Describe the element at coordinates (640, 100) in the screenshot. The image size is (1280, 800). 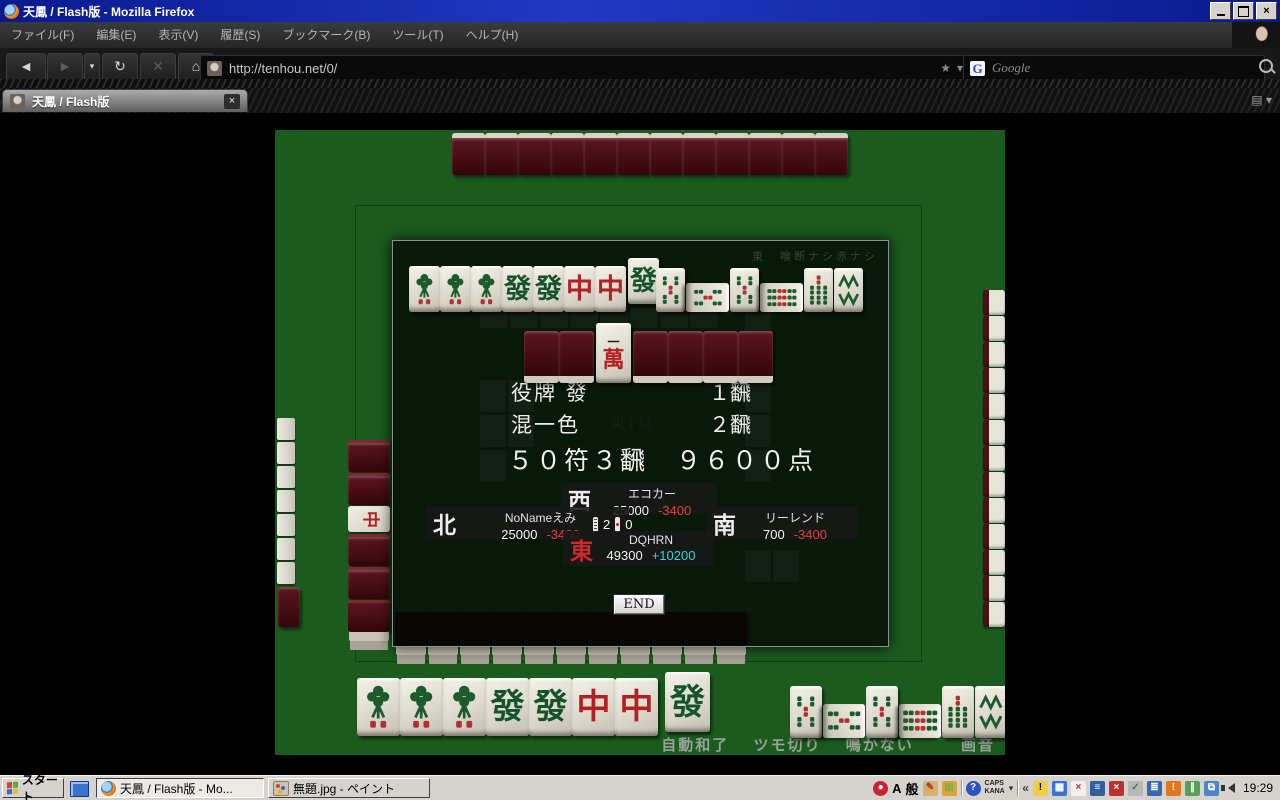
I see `tab-bar: 天鳳 / Flash版 × ▤ ▾` at that location.